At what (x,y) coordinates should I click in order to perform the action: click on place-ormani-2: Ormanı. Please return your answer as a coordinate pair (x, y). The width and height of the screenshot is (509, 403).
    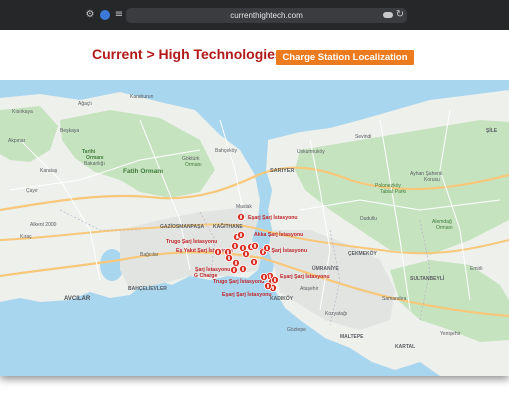
    Looking at the image, I should click on (193, 165).